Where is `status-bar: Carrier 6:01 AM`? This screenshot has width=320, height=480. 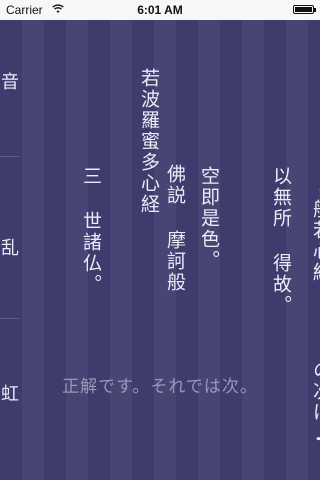 status-bar: Carrier 6:01 AM is located at coordinates (160, 10).